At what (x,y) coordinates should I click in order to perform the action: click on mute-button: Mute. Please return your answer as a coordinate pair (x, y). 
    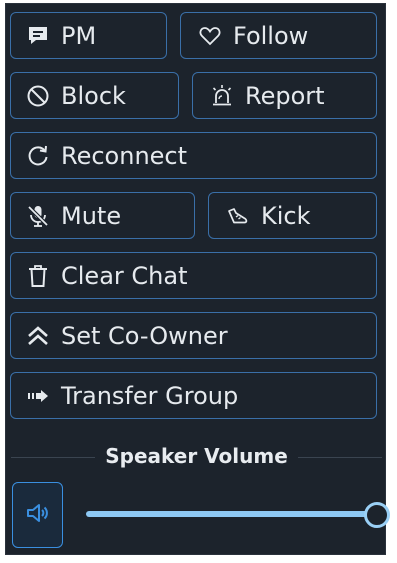
    Looking at the image, I should click on (102, 215).